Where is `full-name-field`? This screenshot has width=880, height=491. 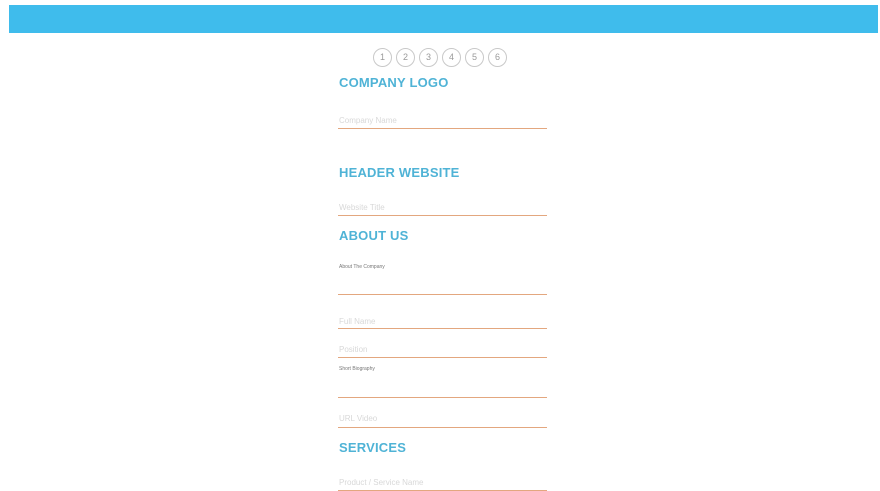
full-name-field is located at coordinates (442, 320).